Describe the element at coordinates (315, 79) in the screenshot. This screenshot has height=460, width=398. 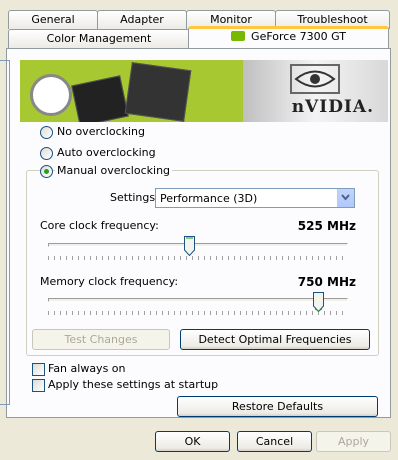
I see `nvidia-eye-icon` at that location.